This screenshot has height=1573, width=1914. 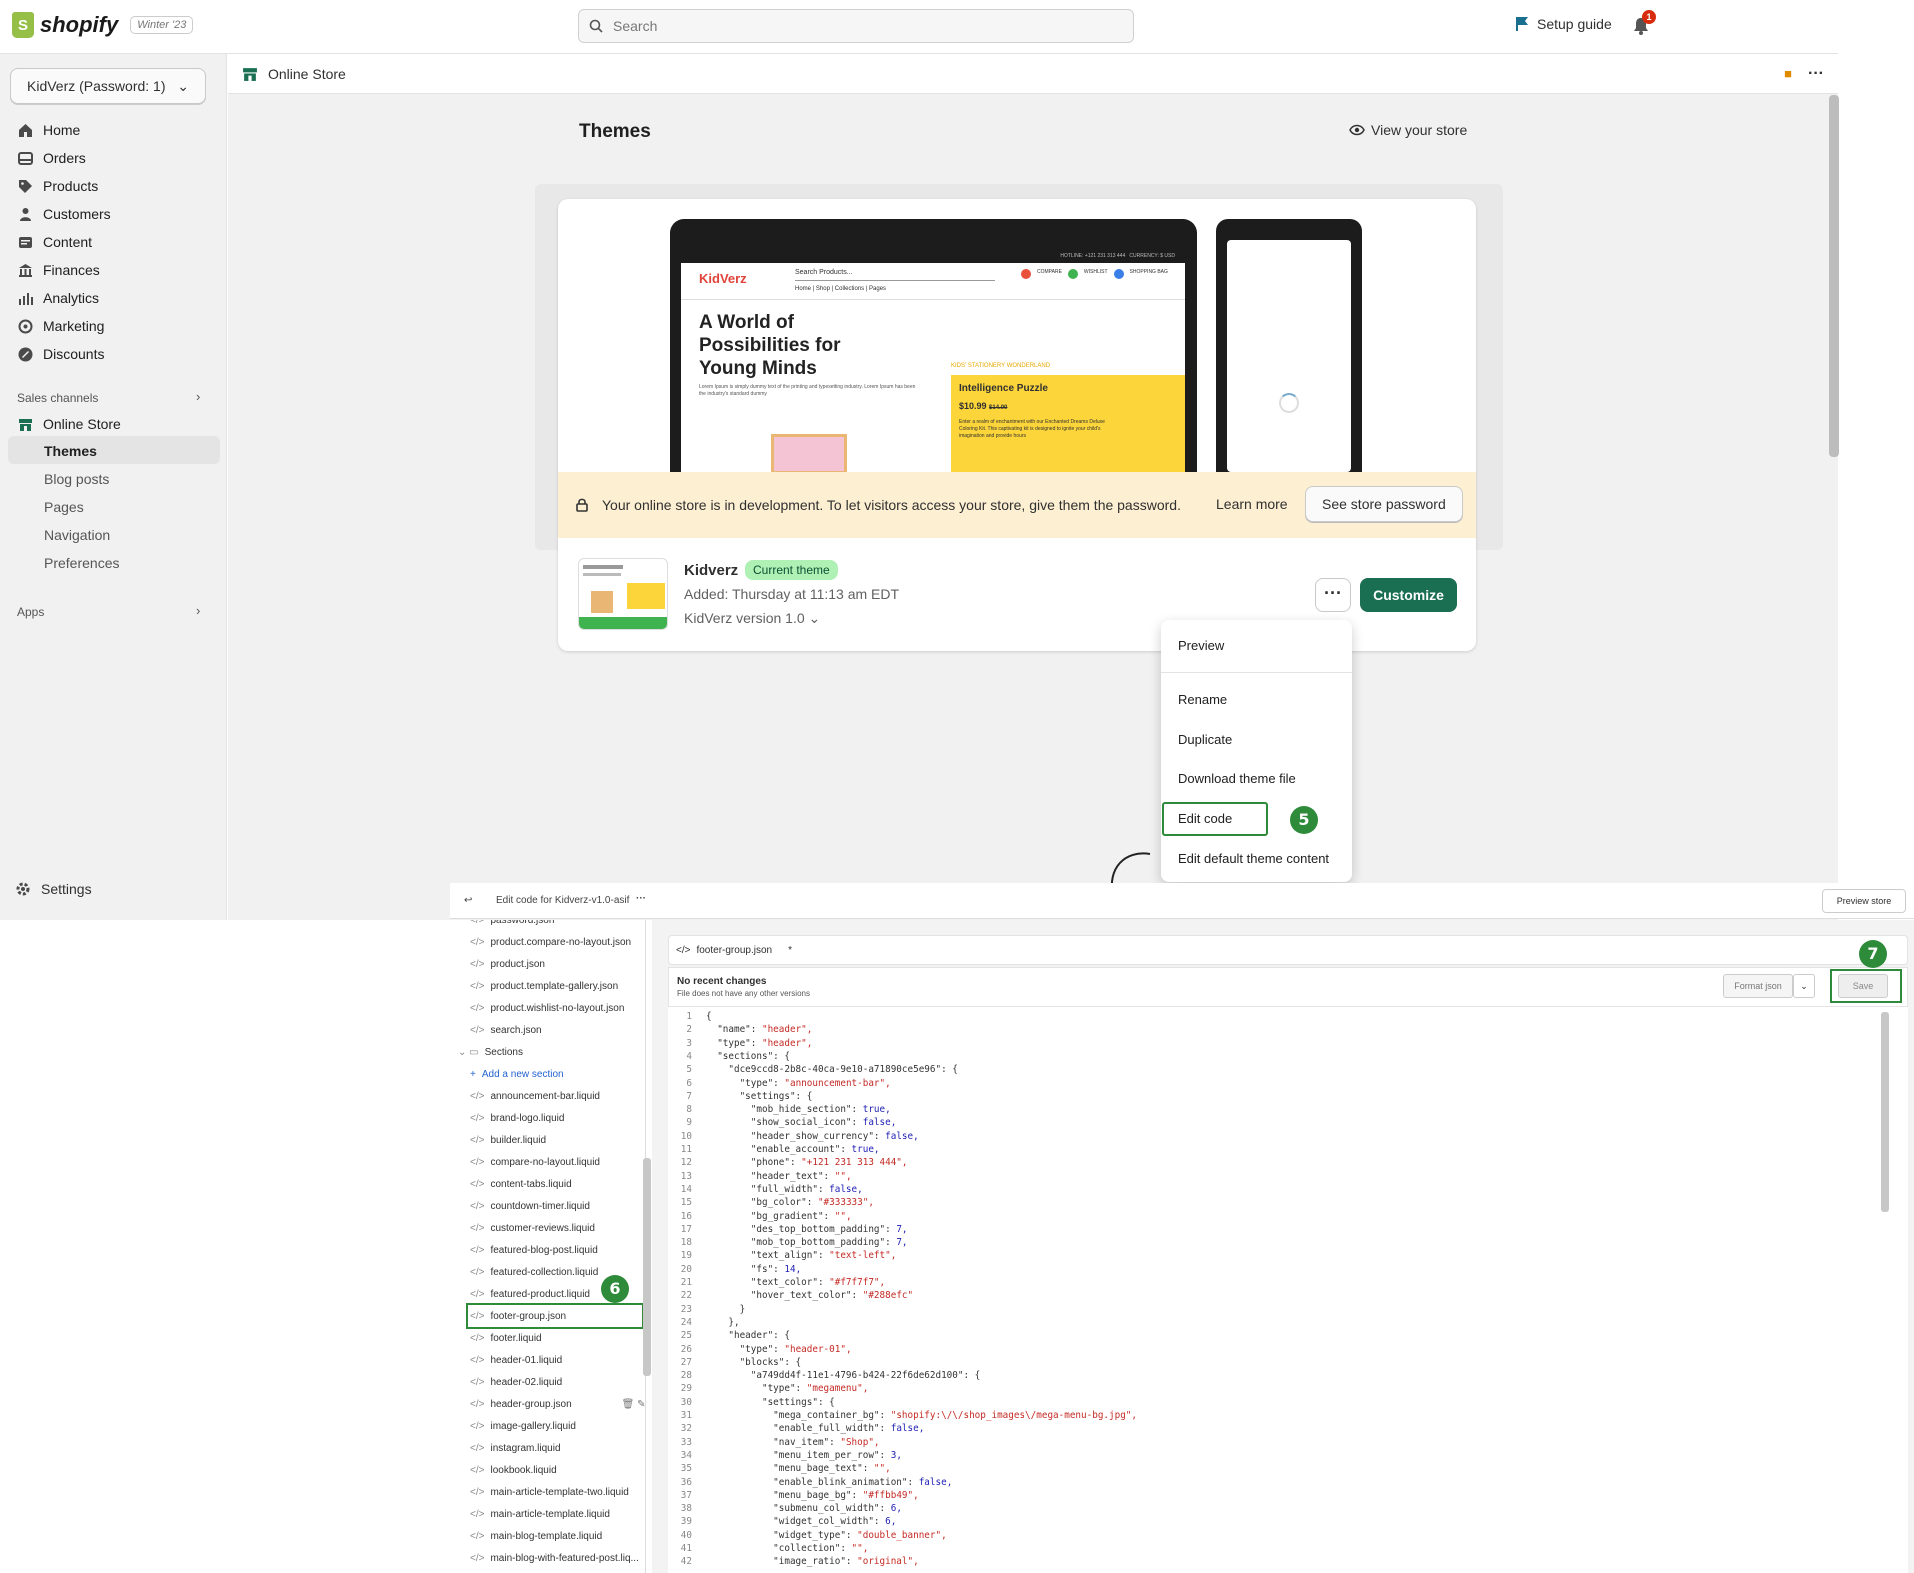 What do you see at coordinates (686, 1429) in the screenshot?
I see `line-number: 32` at bounding box center [686, 1429].